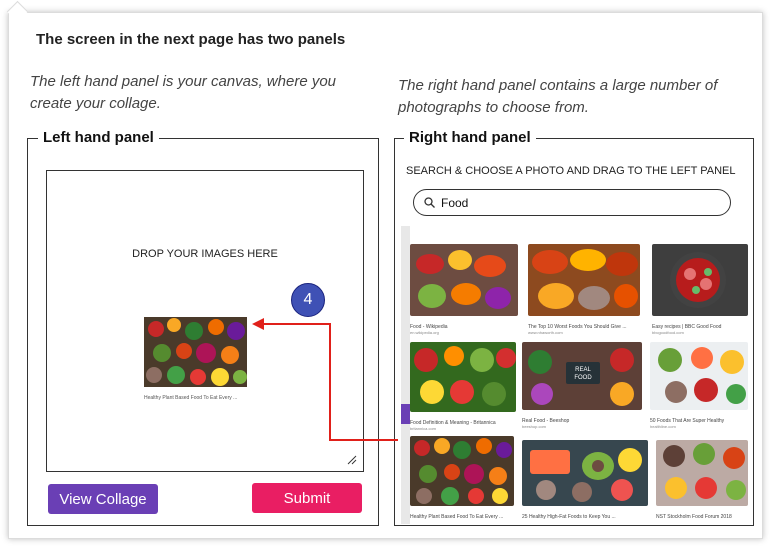  I want to click on drop-zone-text: DROP YOUR IMAGES HERE, so click(205, 254).